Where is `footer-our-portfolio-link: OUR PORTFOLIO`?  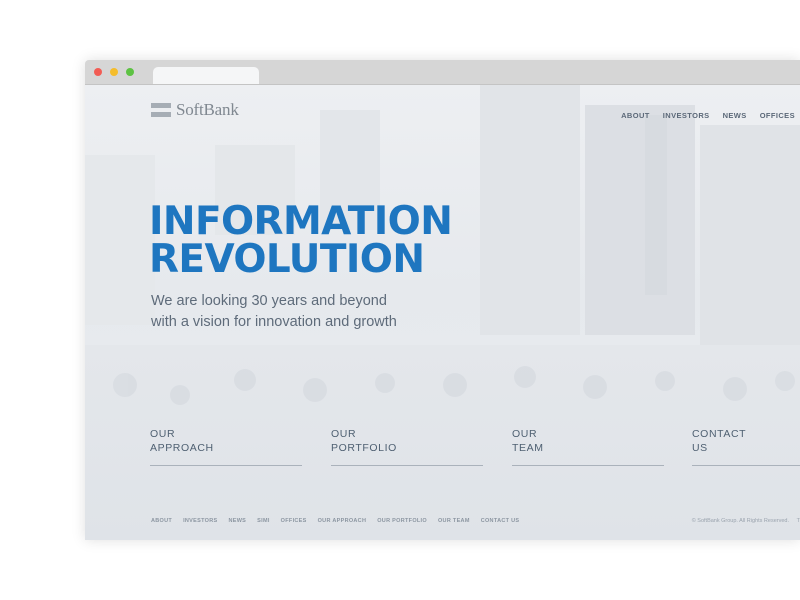
footer-our-portfolio-link: OUR PORTFOLIO is located at coordinates (402, 521).